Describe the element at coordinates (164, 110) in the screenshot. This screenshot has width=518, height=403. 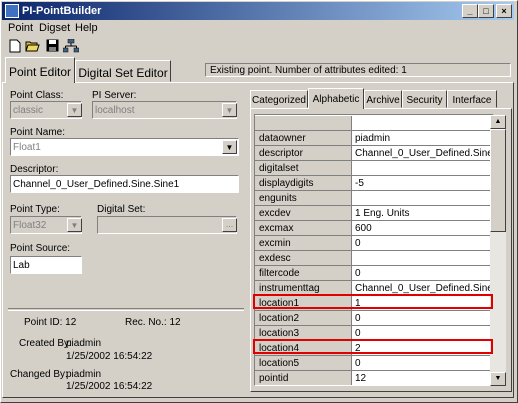
I see `pi-server-select: localhost` at that location.